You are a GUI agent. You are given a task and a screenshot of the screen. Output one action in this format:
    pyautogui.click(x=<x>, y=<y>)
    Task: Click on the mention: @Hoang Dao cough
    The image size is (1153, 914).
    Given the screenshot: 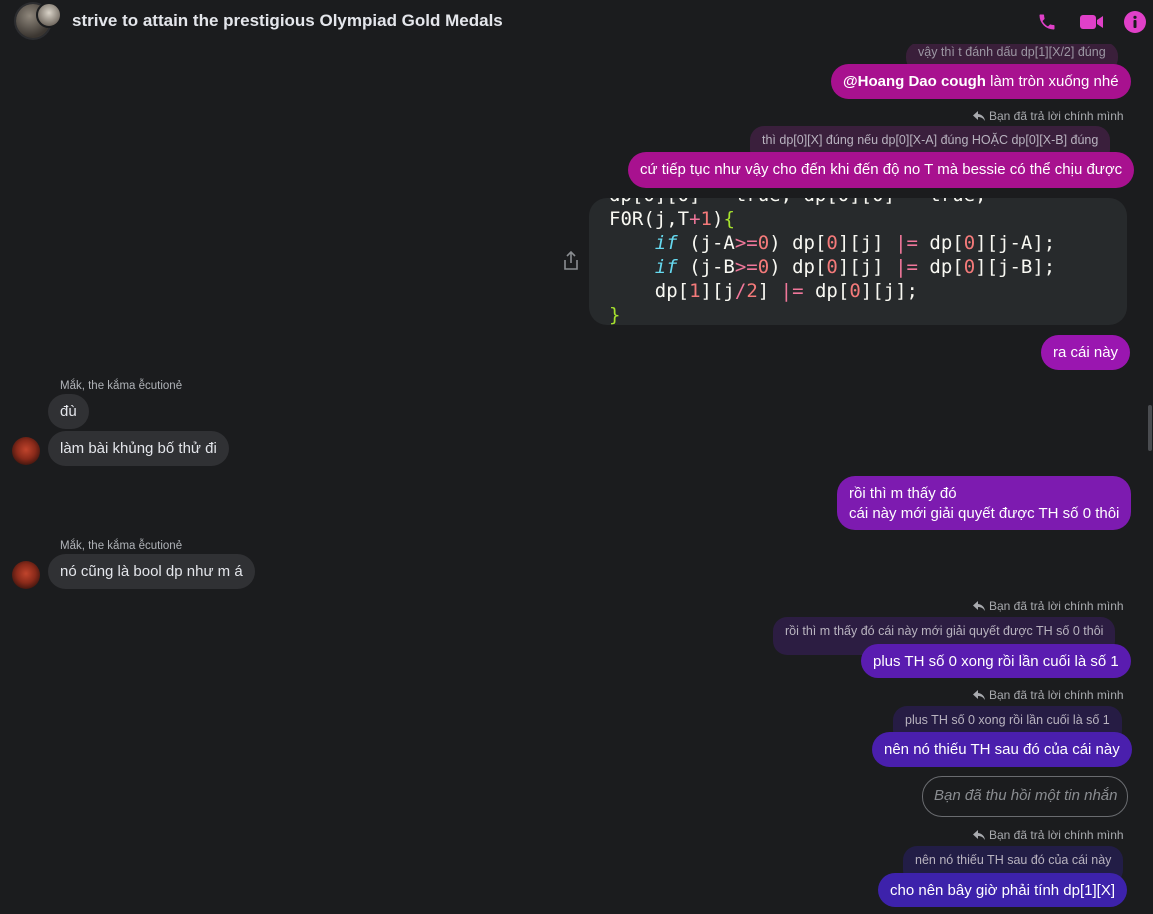 What is the action you would take?
    pyautogui.click(x=914, y=81)
    